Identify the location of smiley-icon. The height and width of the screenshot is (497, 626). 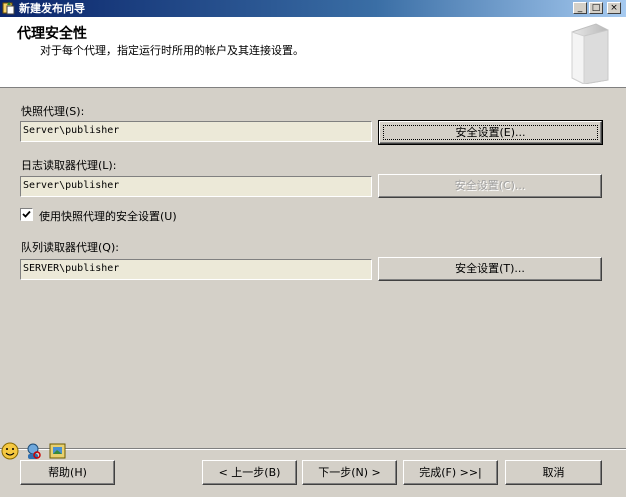
(10, 451).